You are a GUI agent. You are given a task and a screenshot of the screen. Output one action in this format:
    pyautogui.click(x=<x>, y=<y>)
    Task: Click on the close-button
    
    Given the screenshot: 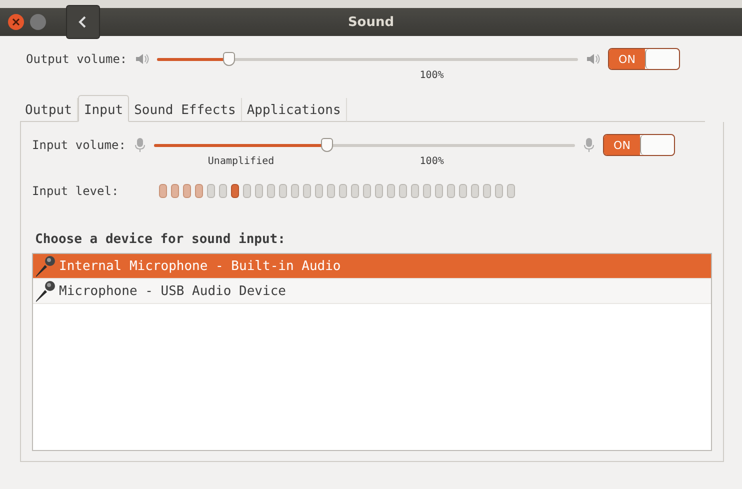 What is the action you would take?
    pyautogui.click(x=16, y=22)
    